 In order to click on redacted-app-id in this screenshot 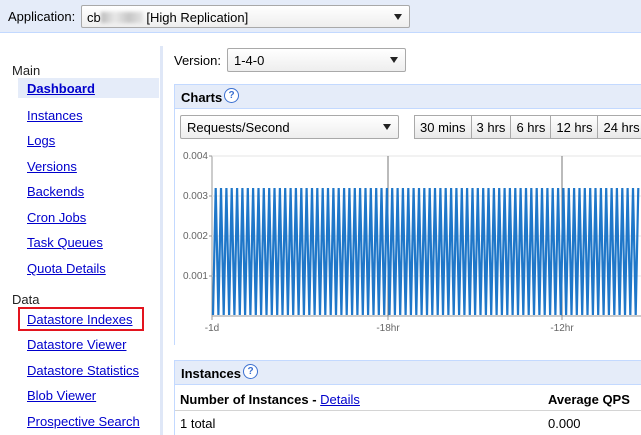, I will do `click(121, 17)`.